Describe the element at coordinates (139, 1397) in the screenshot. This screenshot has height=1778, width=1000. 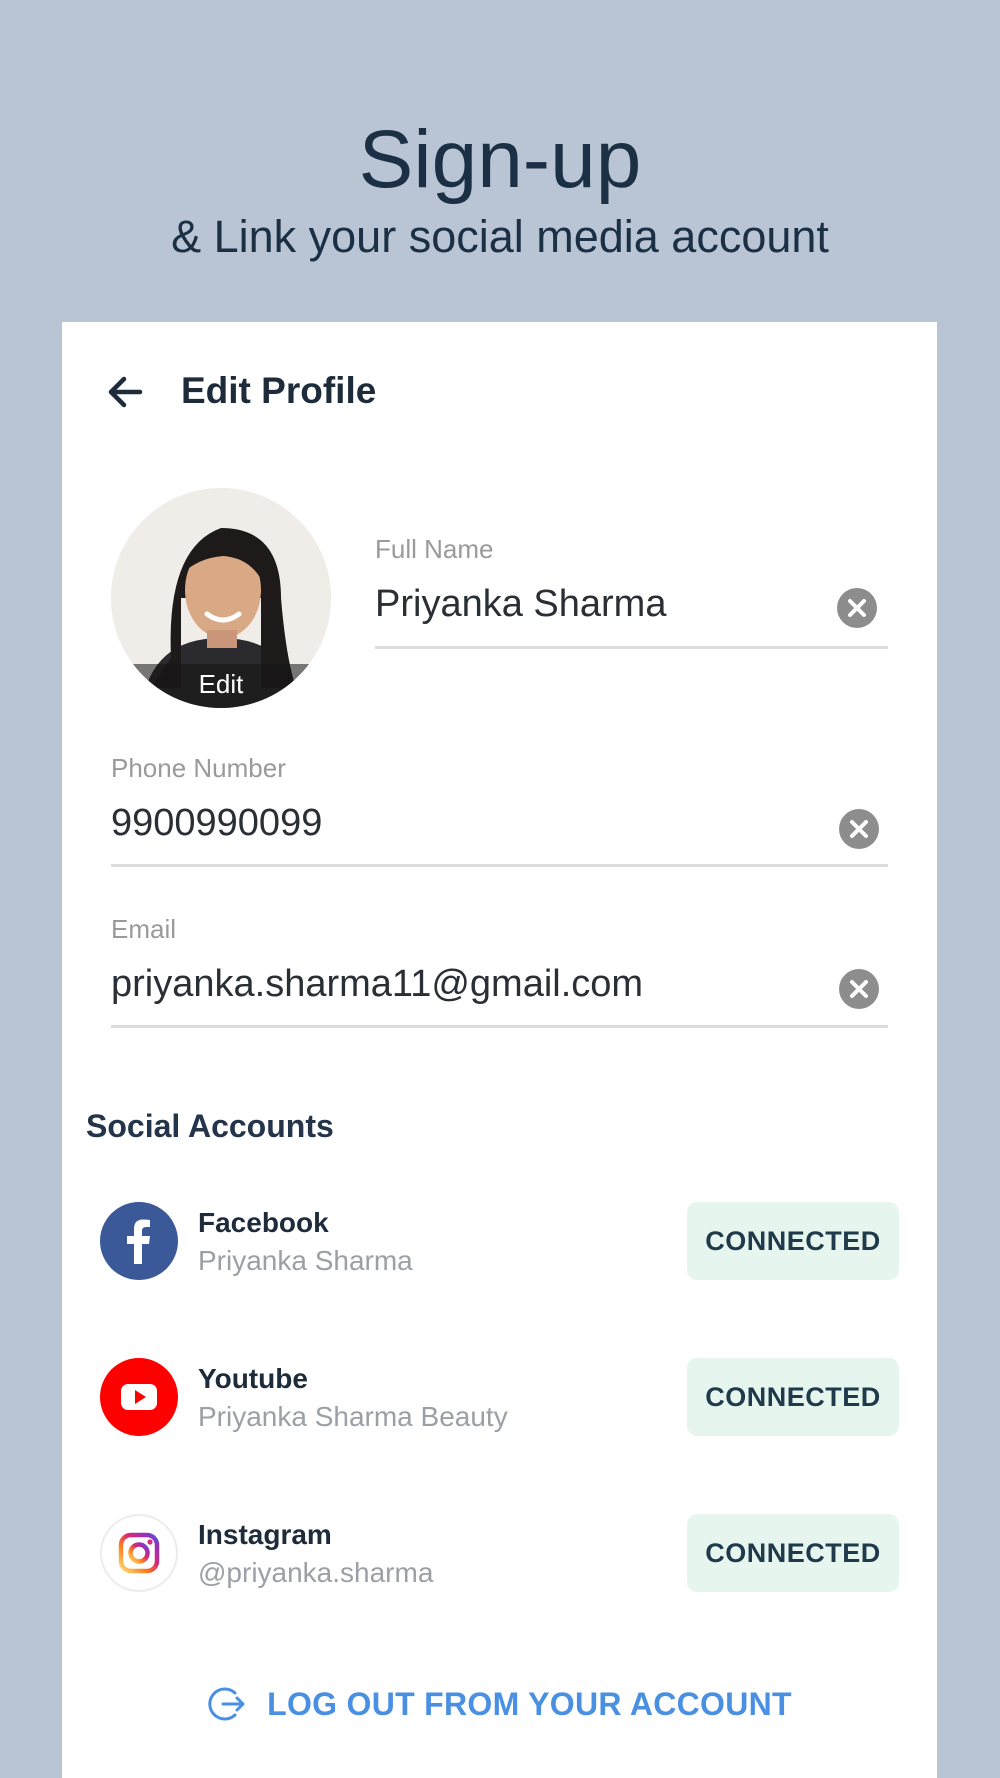
I see `youtube-icon` at that location.